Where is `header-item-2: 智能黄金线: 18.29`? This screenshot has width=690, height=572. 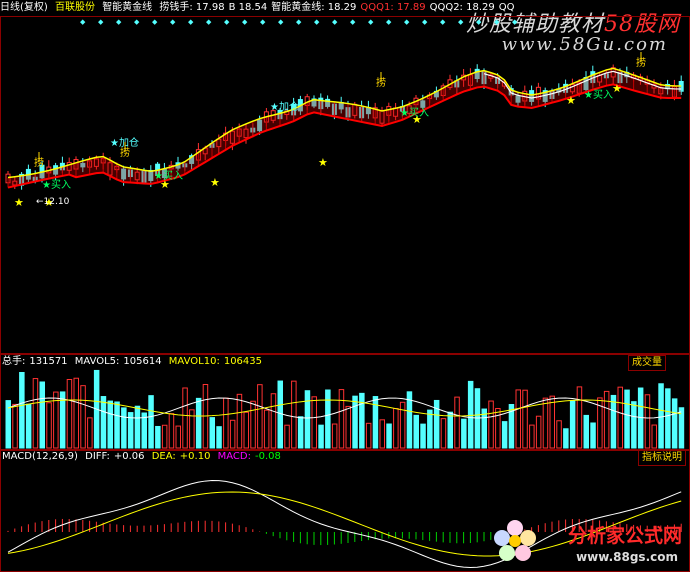 header-item-2: 智能黄金线: 18.29 is located at coordinates (314, 7).